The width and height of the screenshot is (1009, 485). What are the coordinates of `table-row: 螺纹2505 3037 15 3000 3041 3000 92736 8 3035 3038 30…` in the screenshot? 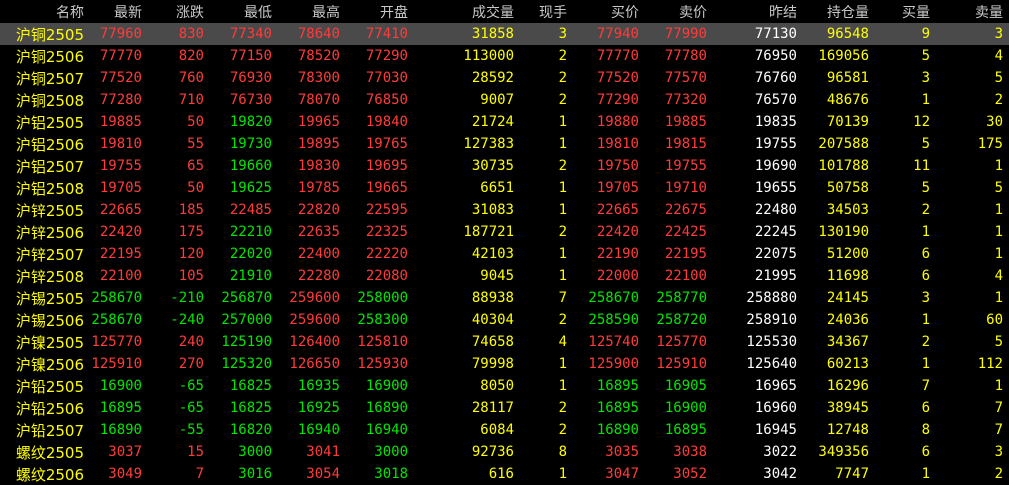 It's located at (504, 452).